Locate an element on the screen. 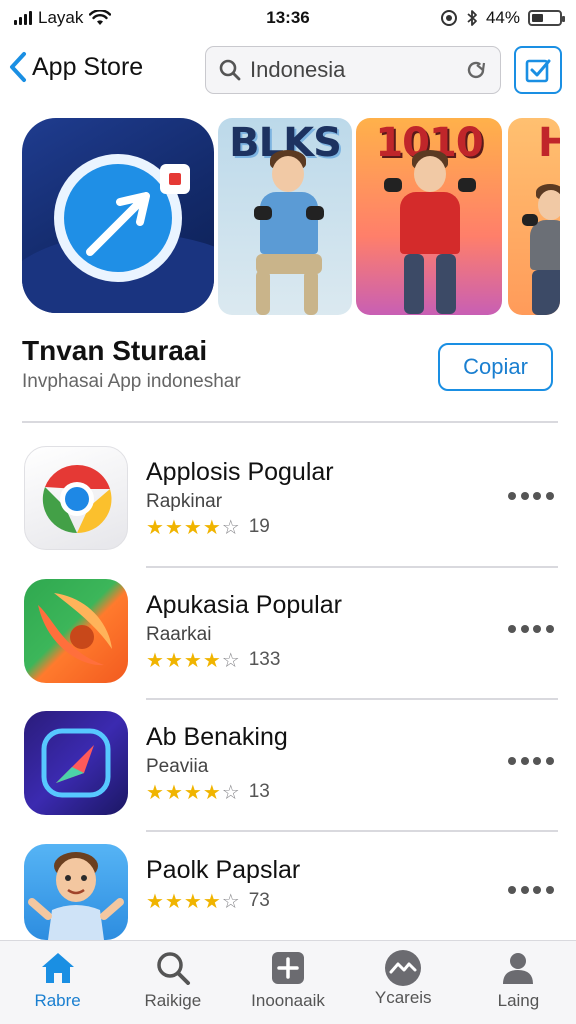  featured-screenshot-1: BLKS is located at coordinates (285, 216).